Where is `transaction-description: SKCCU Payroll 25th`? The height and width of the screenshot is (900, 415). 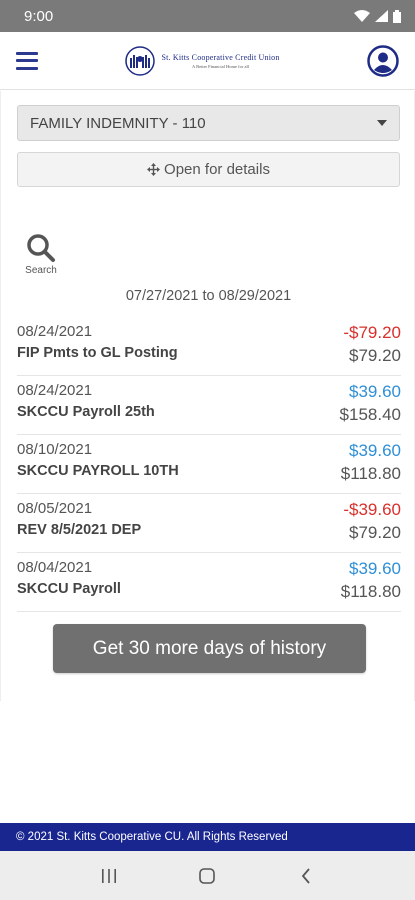
transaction-description: SKCCU Payroll 25th is located at coordinates (86, 412).